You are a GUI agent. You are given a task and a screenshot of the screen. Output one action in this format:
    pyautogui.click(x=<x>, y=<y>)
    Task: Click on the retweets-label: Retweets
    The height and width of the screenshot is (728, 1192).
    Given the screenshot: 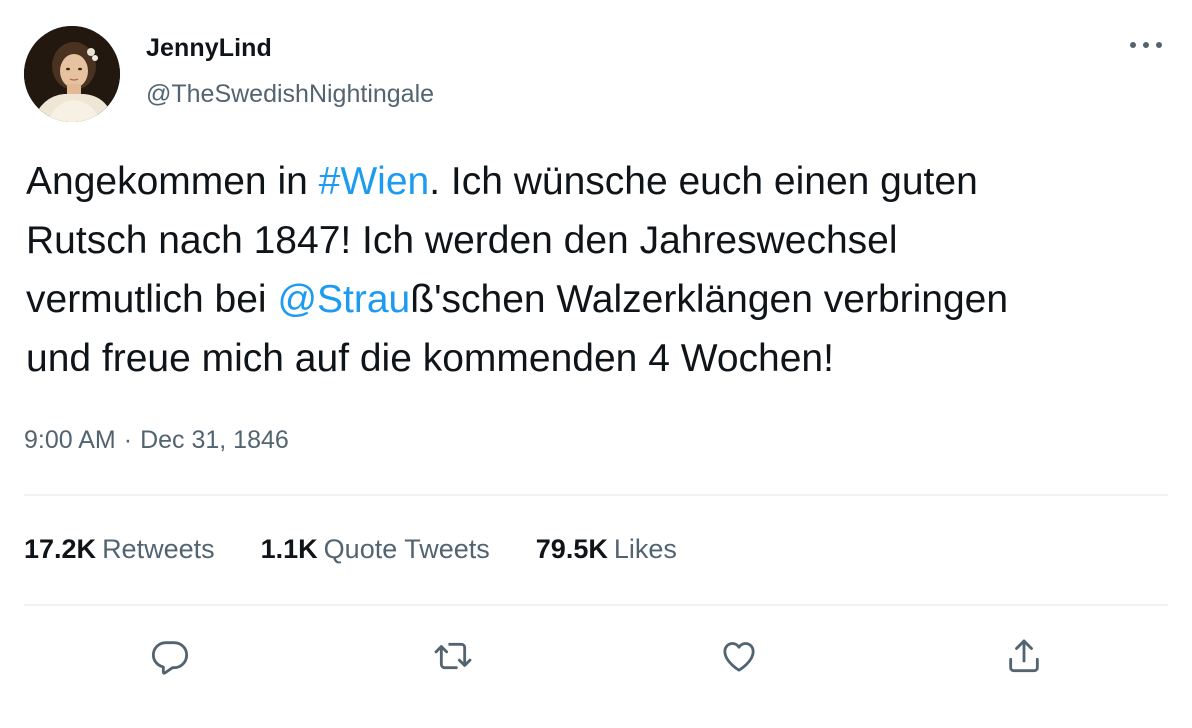 What is the action you would take?
    pyautogui.click(x=158, y=549)
    